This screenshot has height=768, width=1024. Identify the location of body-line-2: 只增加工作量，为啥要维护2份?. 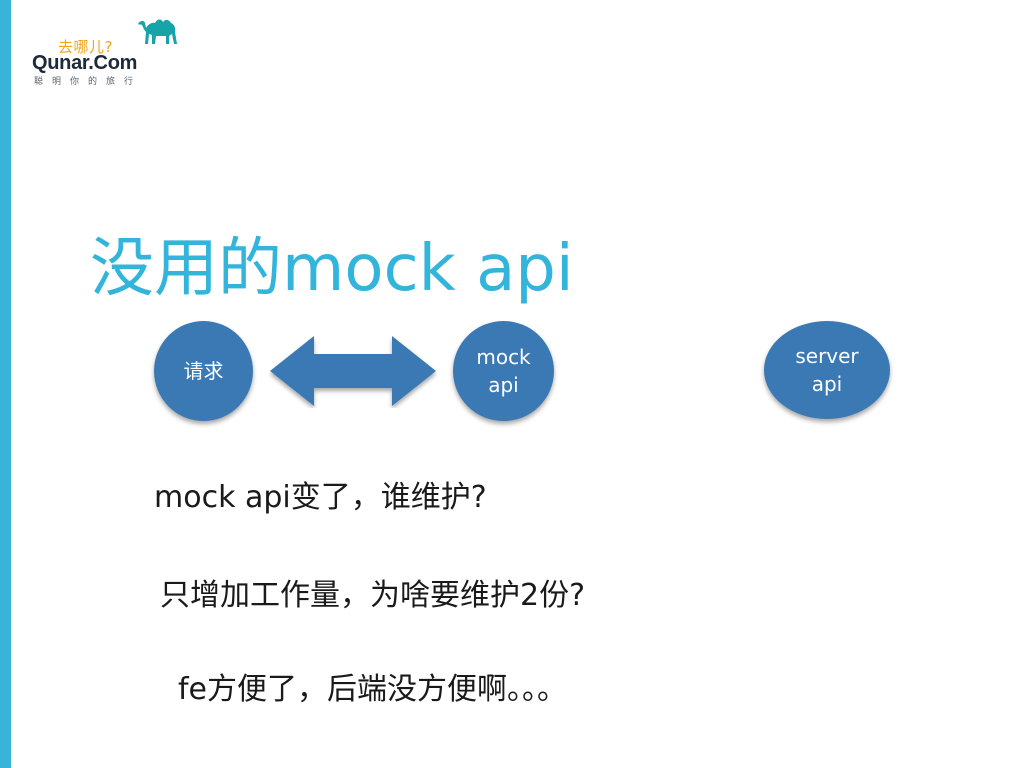
(373, 595).